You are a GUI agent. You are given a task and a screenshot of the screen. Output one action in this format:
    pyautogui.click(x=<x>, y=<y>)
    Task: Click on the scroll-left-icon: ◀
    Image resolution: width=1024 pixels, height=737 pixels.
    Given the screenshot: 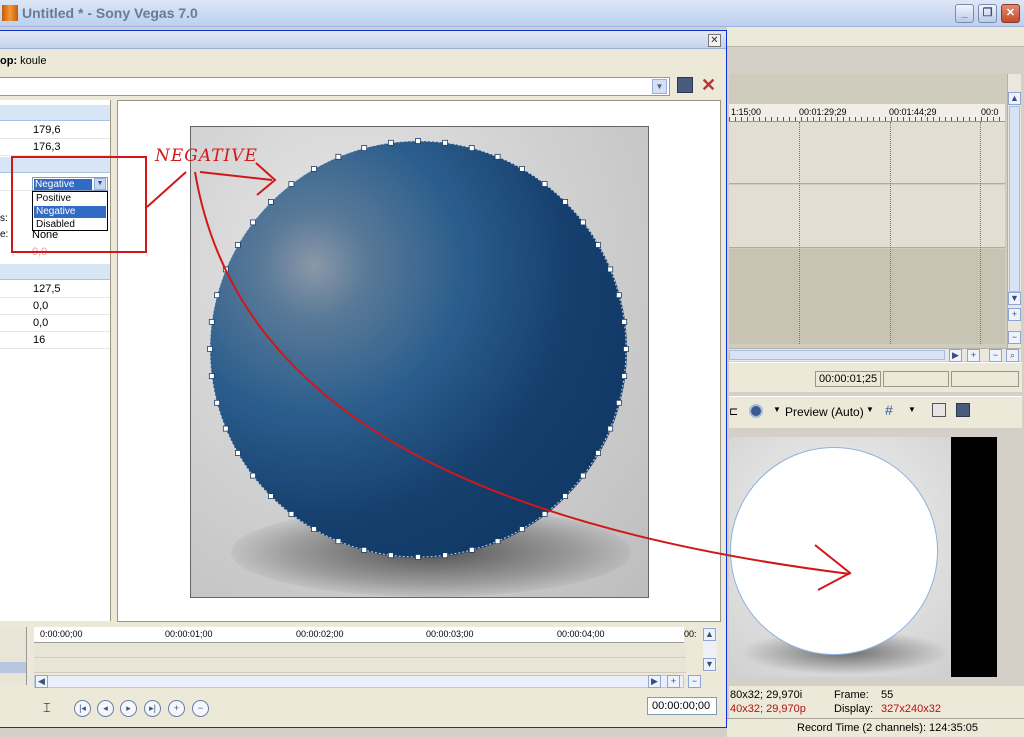 What is the action you would take?
    pyautogui.click(x=41, y=681)
    